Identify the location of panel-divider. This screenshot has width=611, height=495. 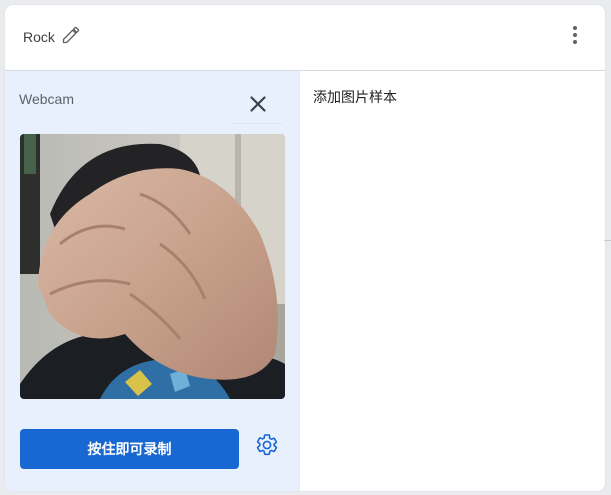
(299, 281).